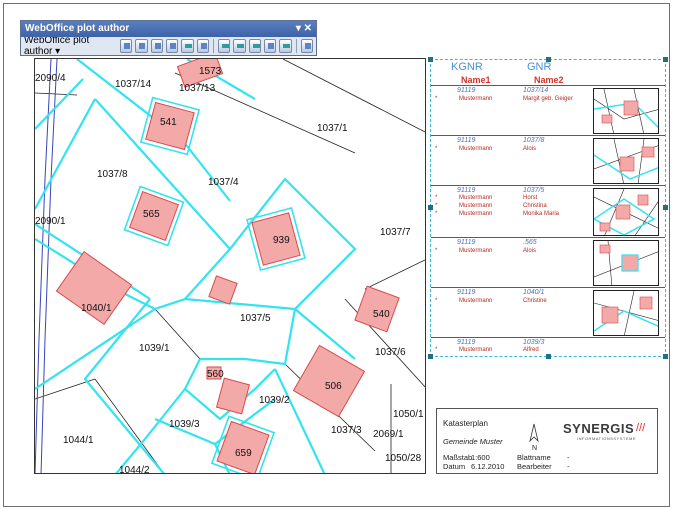  What do you see at coordinates (50, 78) in the screenshot?
I see `parcel-label: 2090/4` at bounding box center [50, 78].